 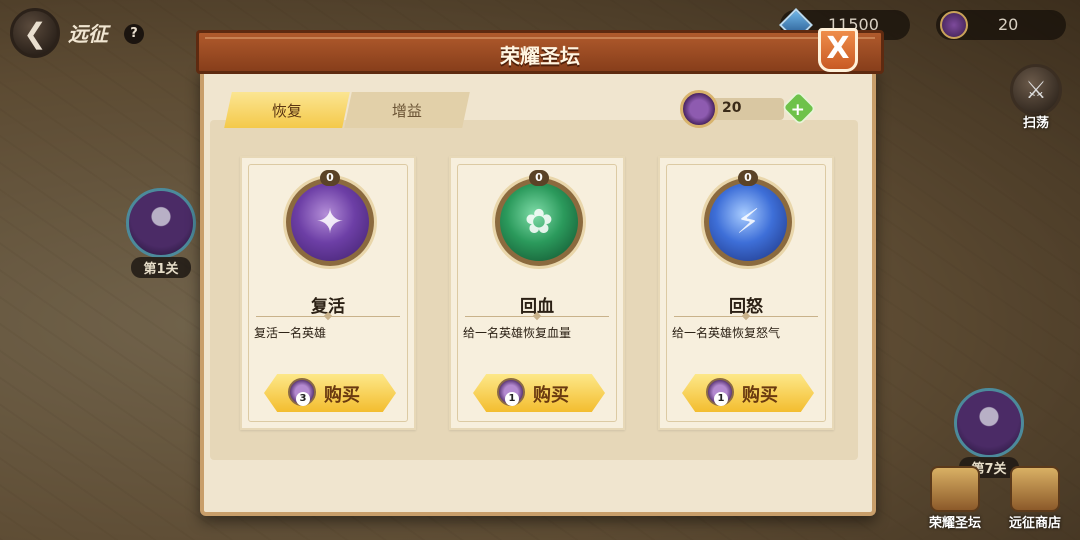 I want to click on add-currency-button: +, so click(x=799, y=108).